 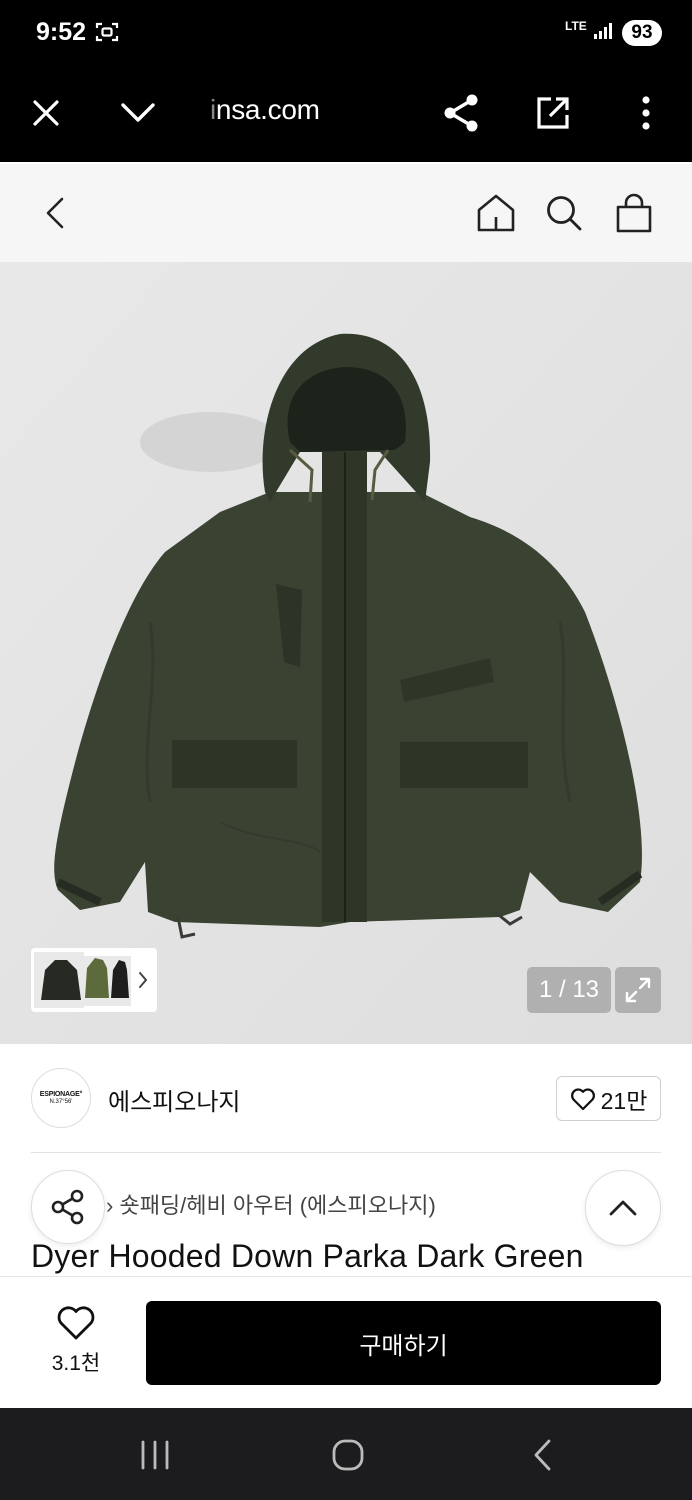 What do you see at coordinates (155, 1455) in the screenshot?
I see `recent-apps-icon` at bounding box center [155, 1455].